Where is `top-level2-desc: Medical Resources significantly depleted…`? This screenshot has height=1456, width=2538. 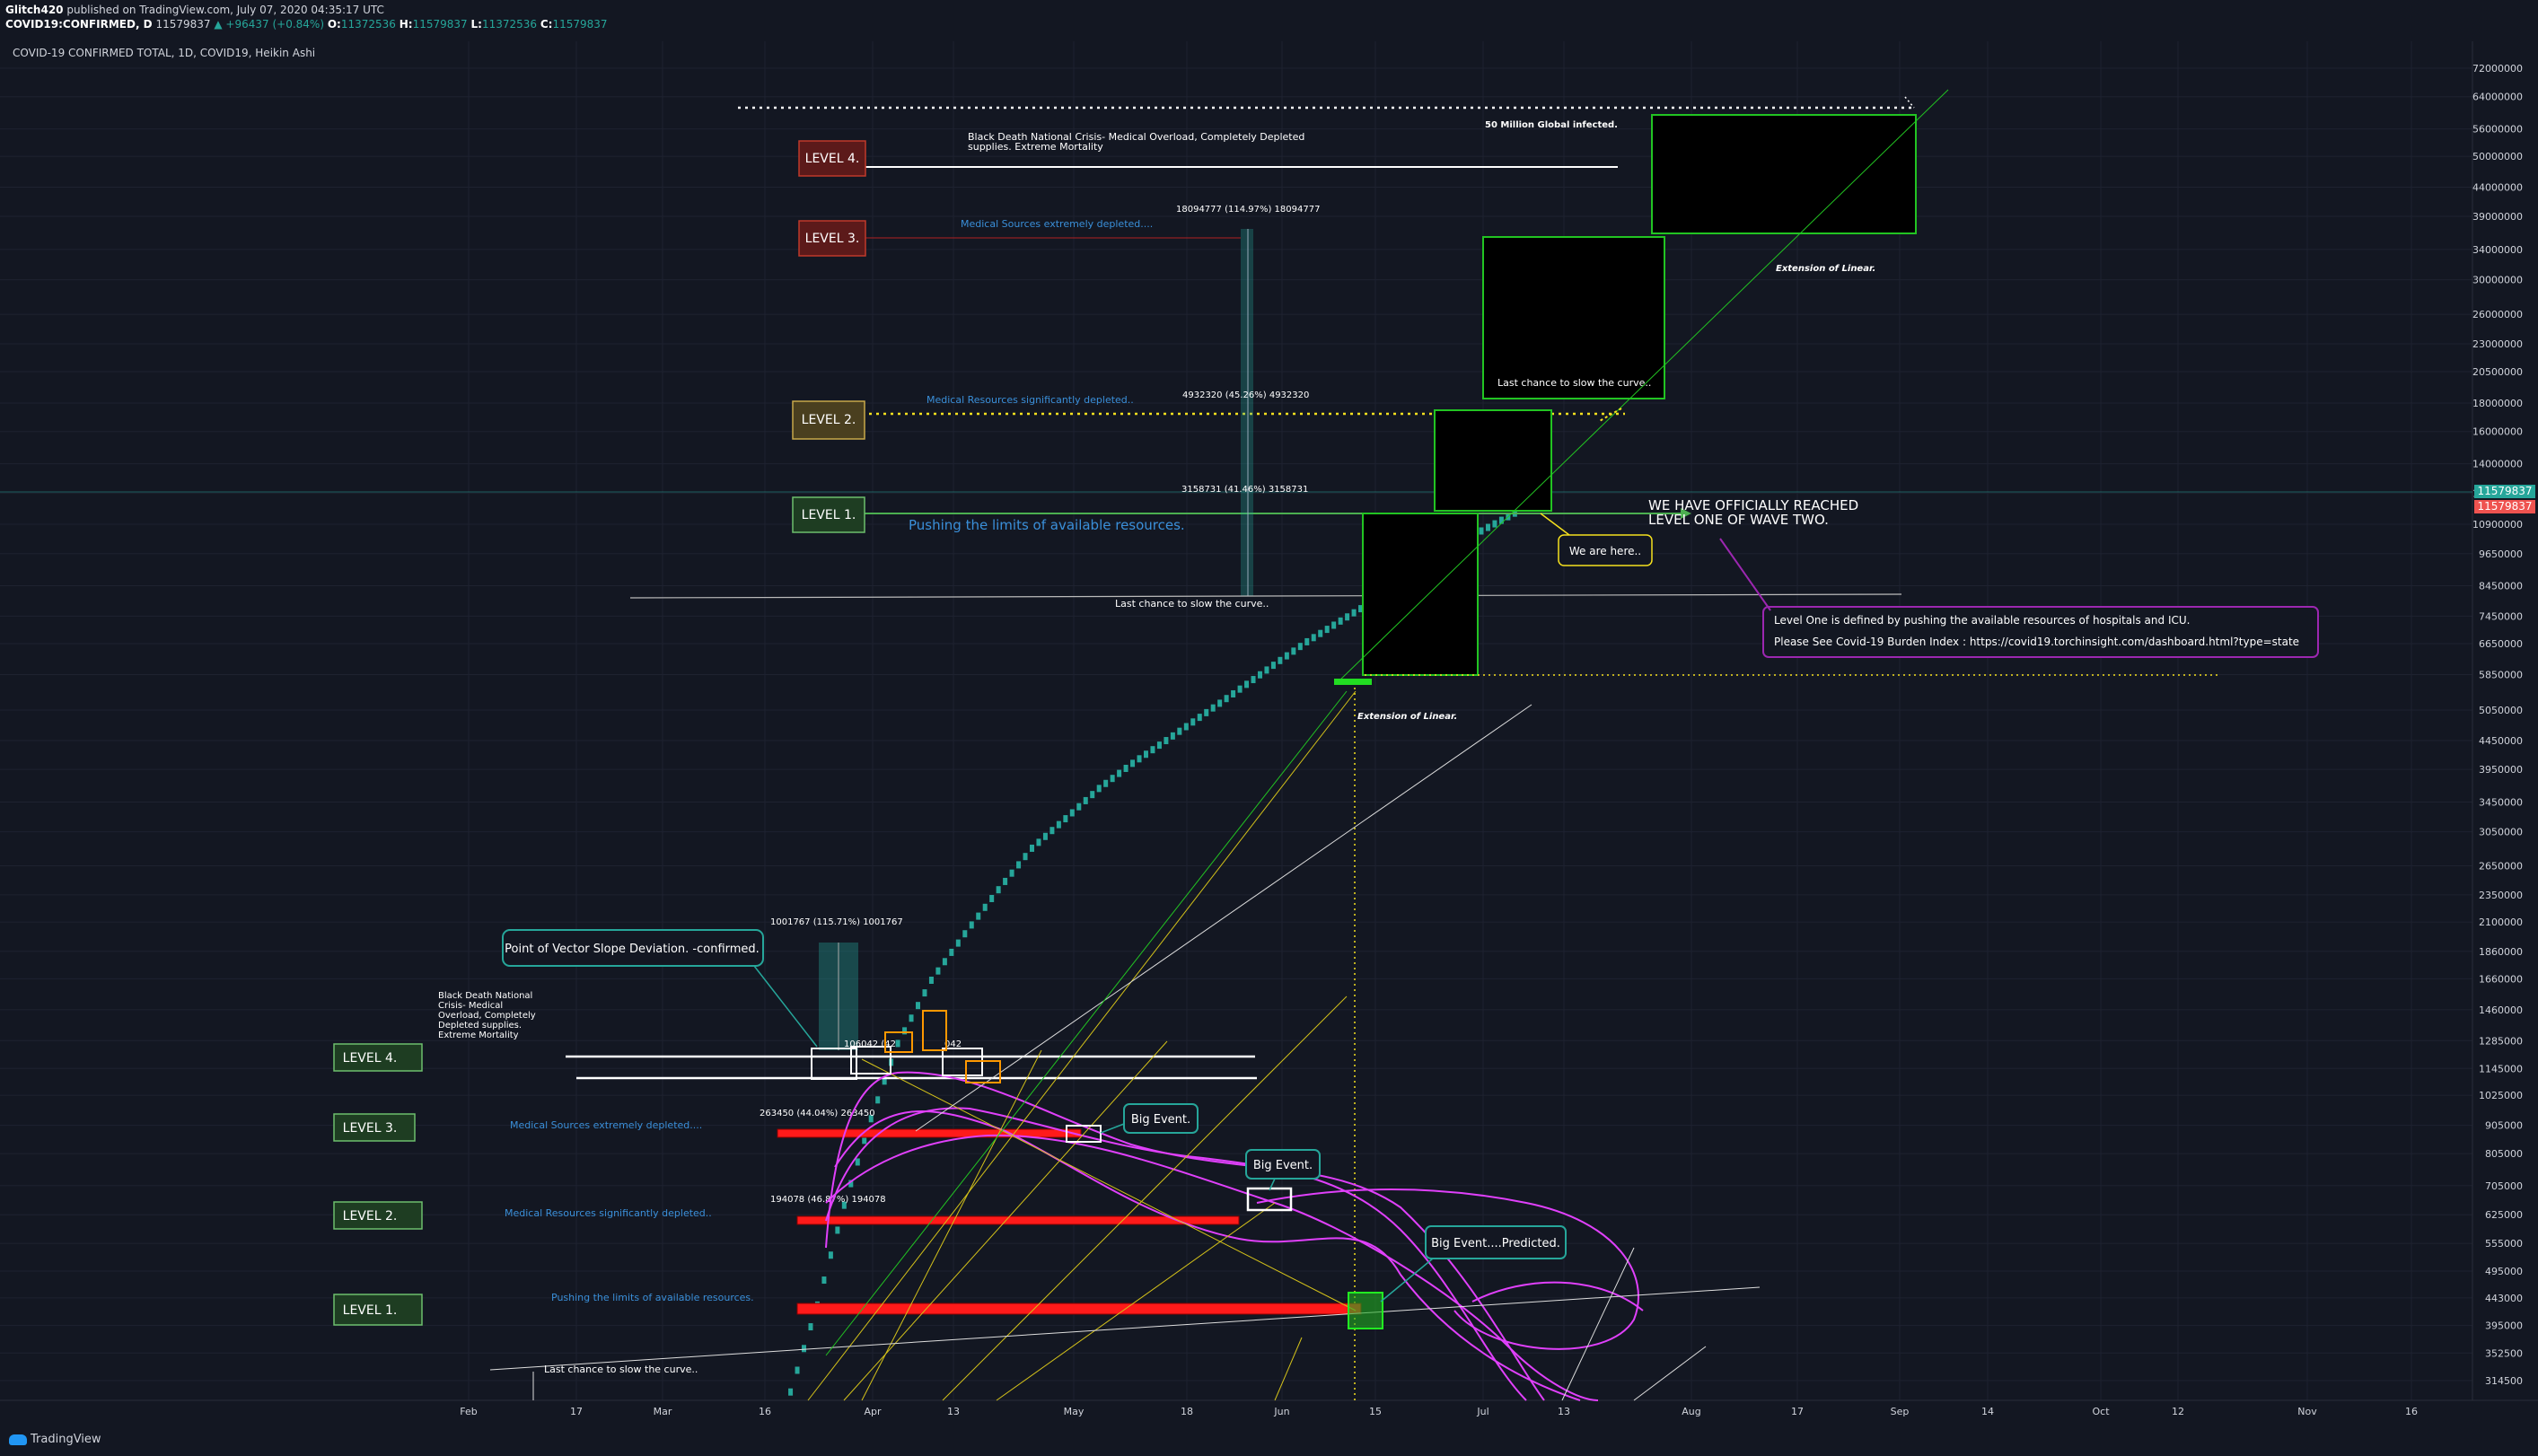 top-level2-desc: Medical Resources significantly depleted… is located at coordinates (1030, 400).